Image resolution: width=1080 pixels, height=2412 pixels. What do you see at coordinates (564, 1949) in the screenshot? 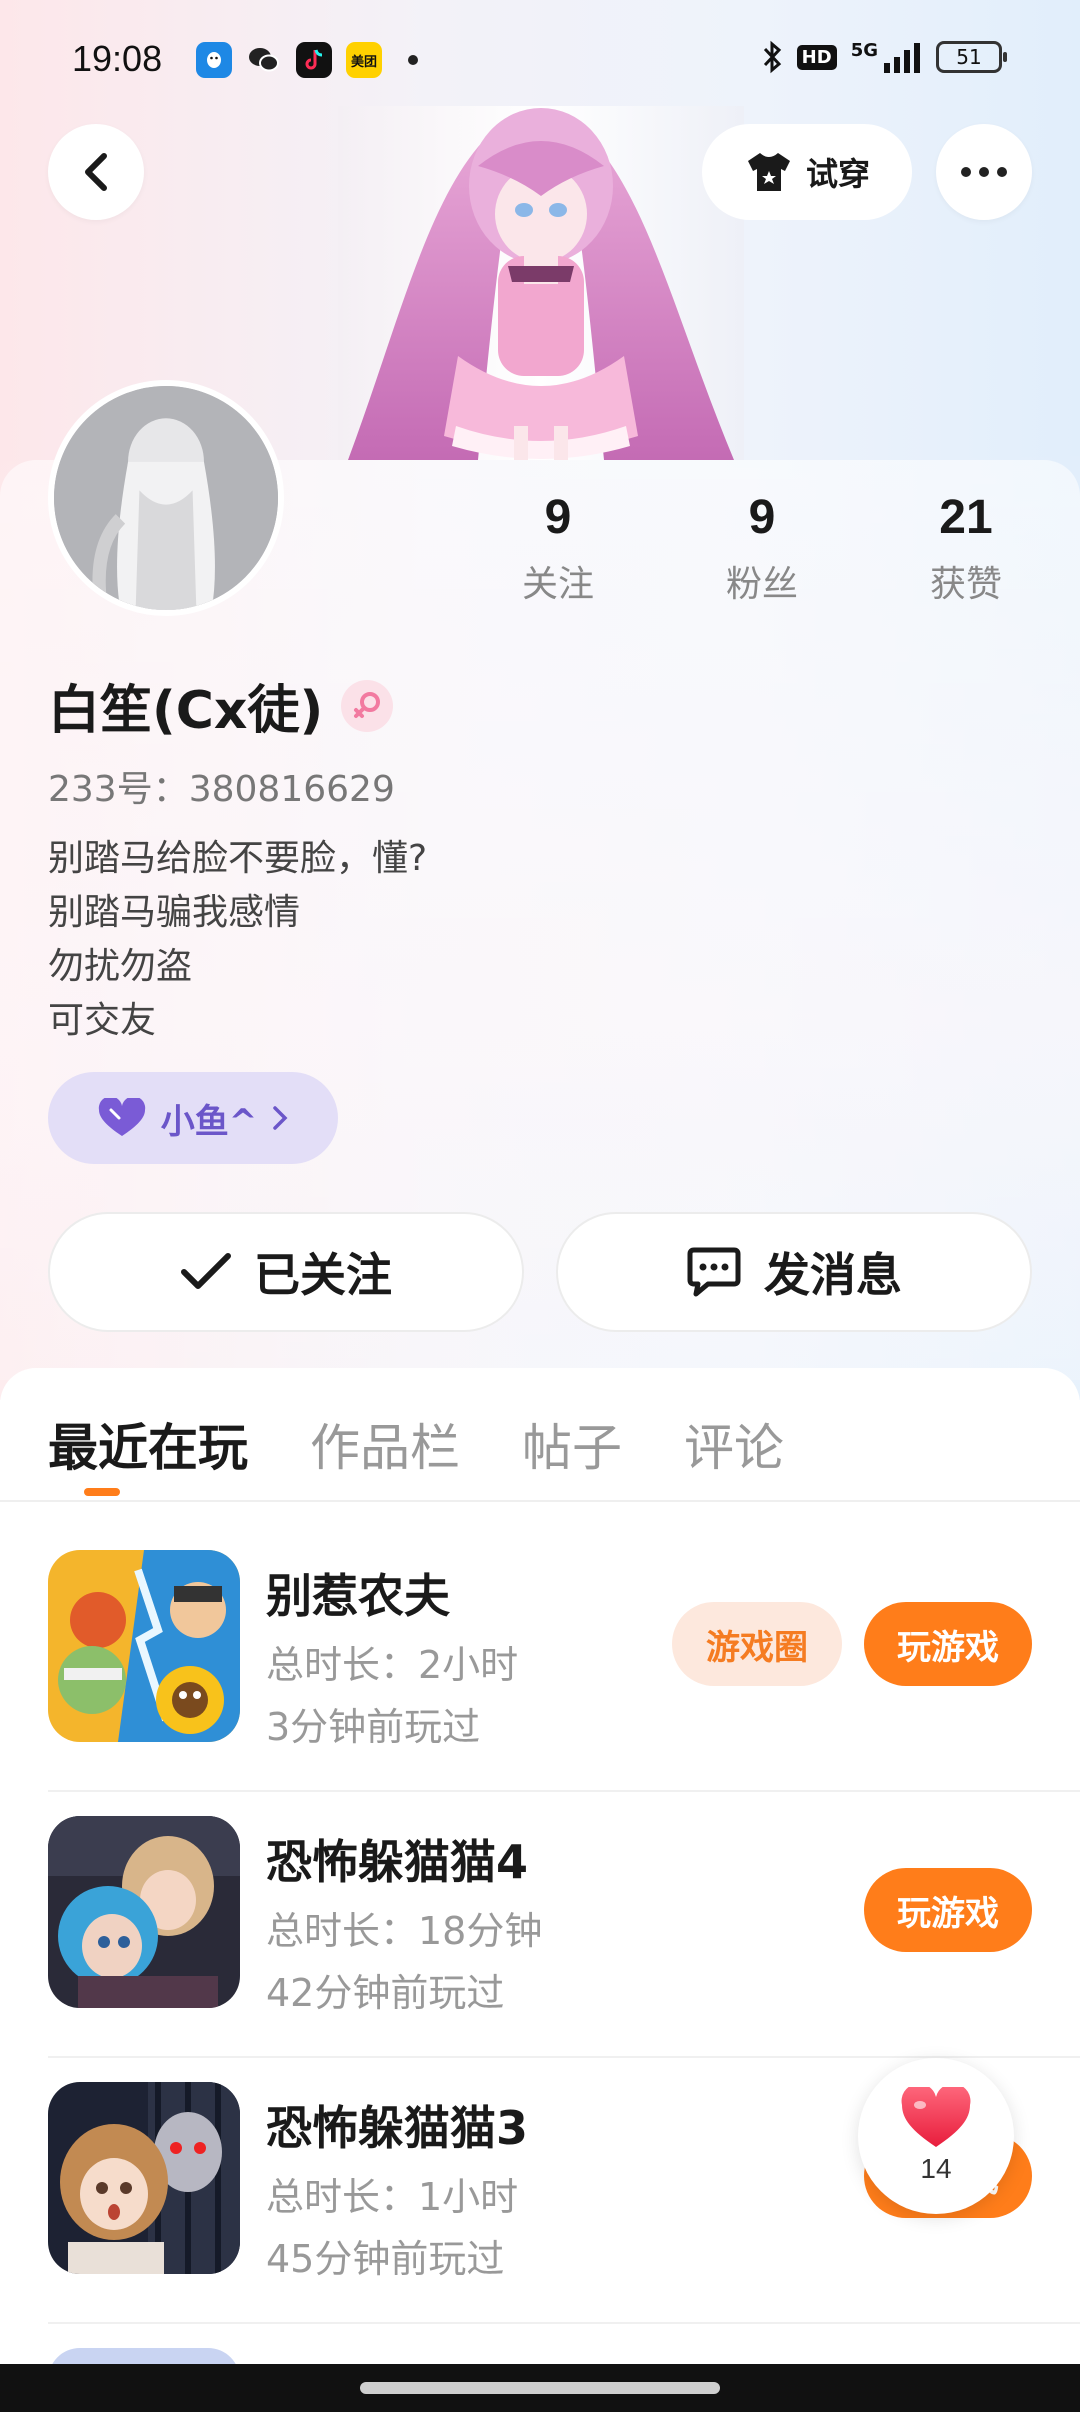
I see `list-item: 恐怖躲猫猫4 总时长：18分钟 42分钟前玩过 玩游戏` at bounding box center [564, 1949].